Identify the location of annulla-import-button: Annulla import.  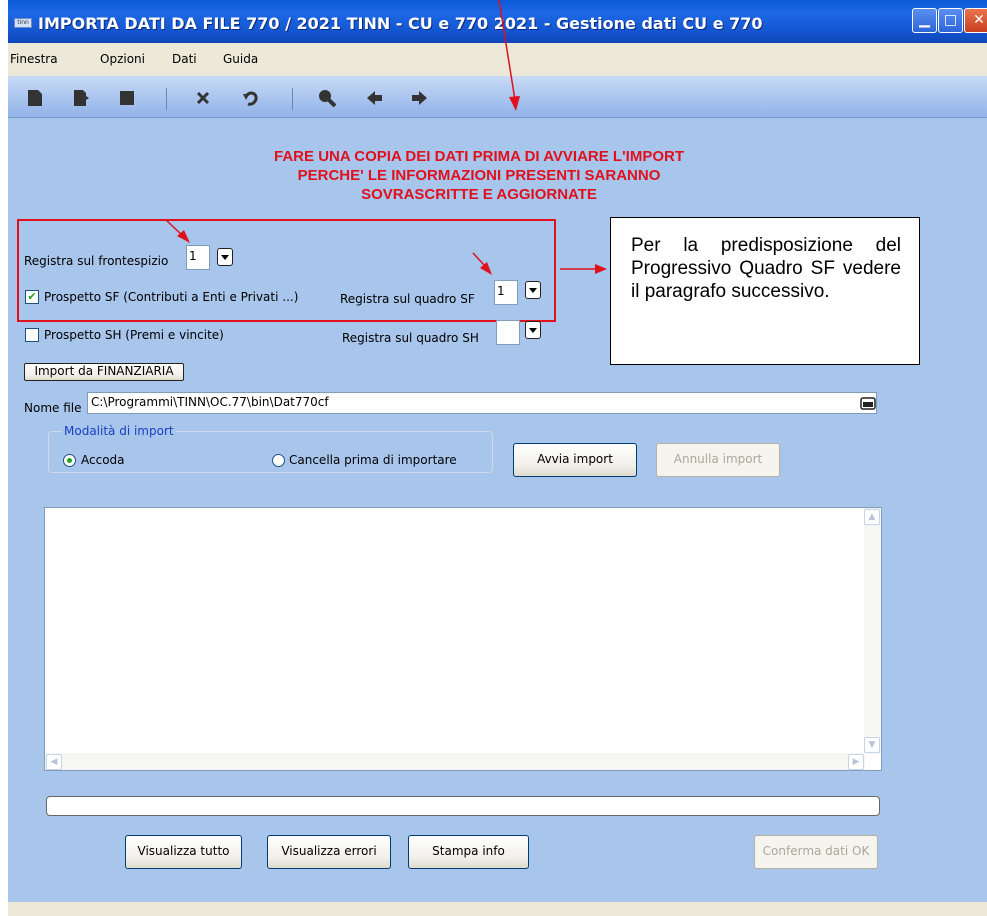
(718, 460).